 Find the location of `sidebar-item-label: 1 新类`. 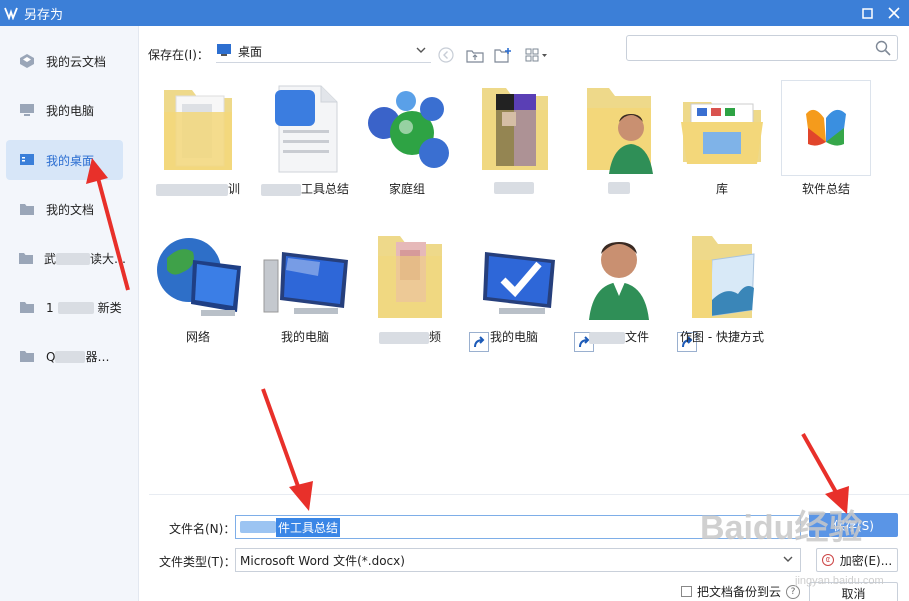

sidebar-item-label: 1 新类 is located at coordinates (84, 307).